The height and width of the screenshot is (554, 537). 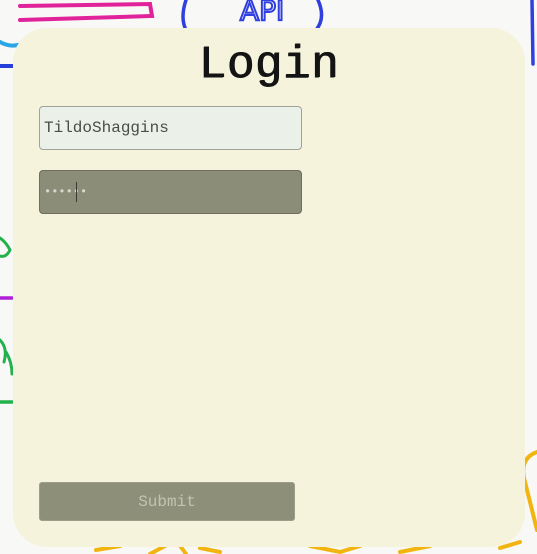 What do you see at coordinates (86, 11) in the screenshot?
I see `pink-doodle-line` at bounding box center [86, 11].